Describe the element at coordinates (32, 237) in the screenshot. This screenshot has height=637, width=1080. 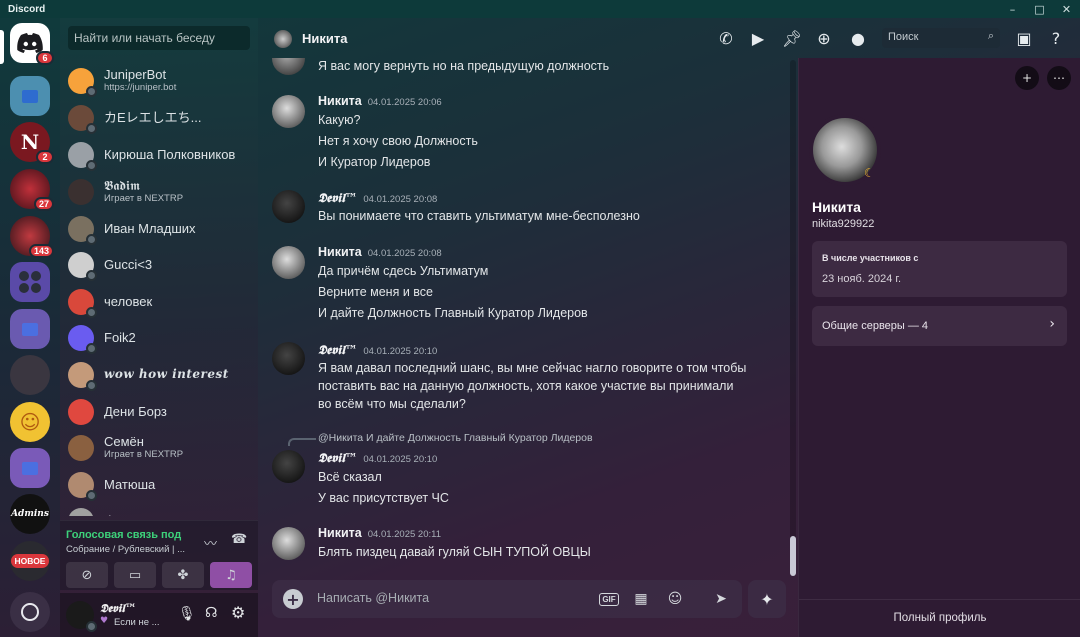
I see `server-143: 143` at that location.